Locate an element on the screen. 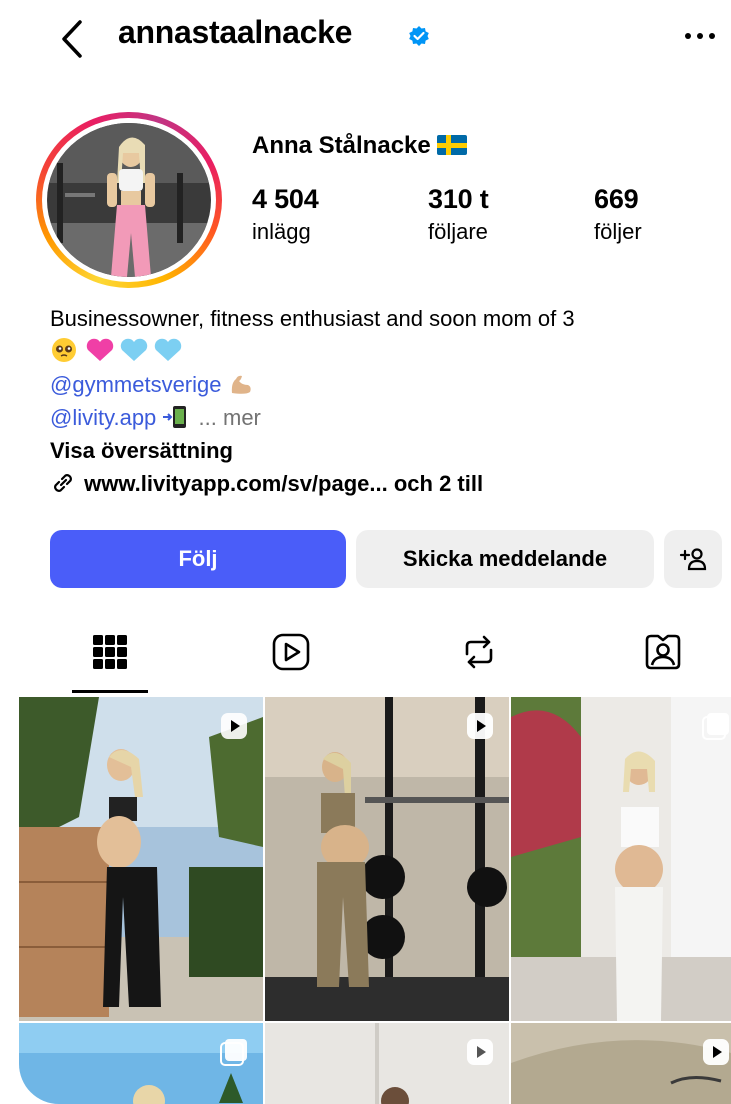  story-ring is located at coordinates (129, 200).